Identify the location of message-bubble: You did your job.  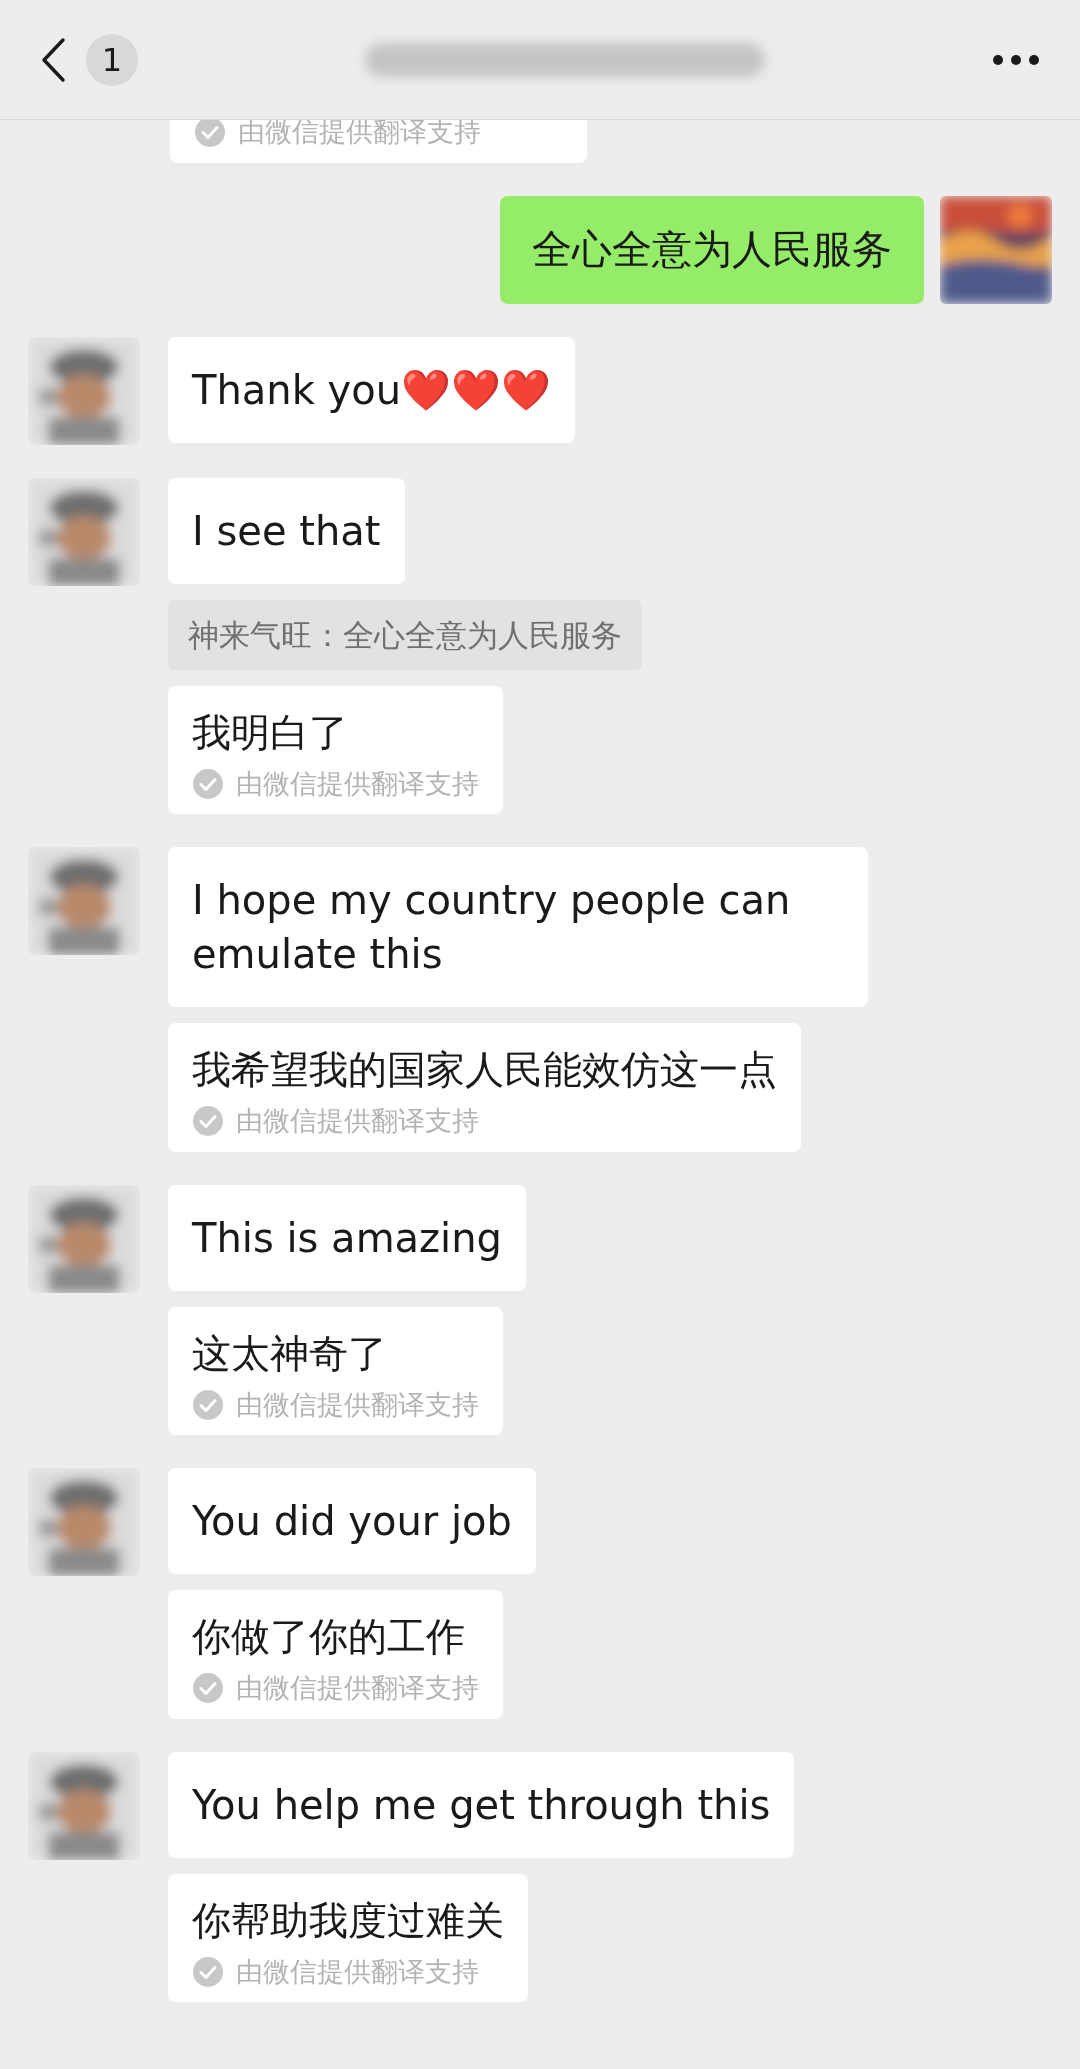
(352, 1521).